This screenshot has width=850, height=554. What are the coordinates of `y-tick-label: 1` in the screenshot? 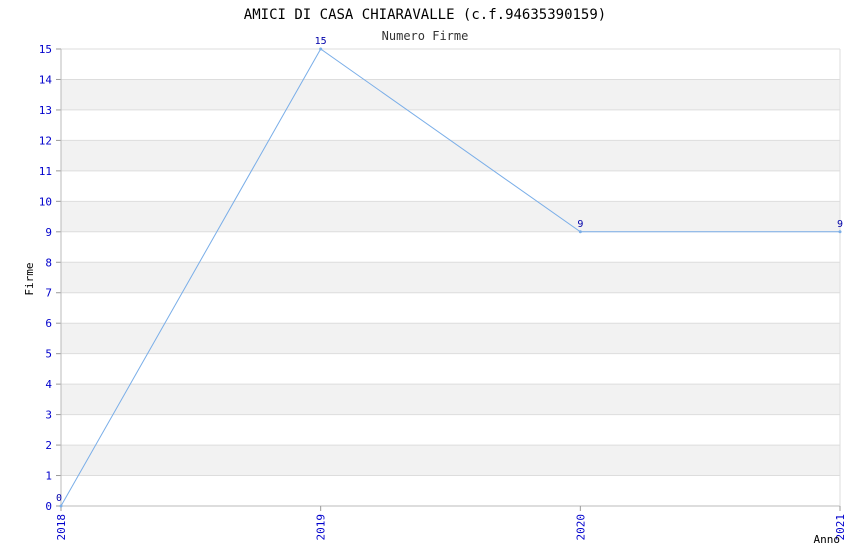 It's located at (48, 476).